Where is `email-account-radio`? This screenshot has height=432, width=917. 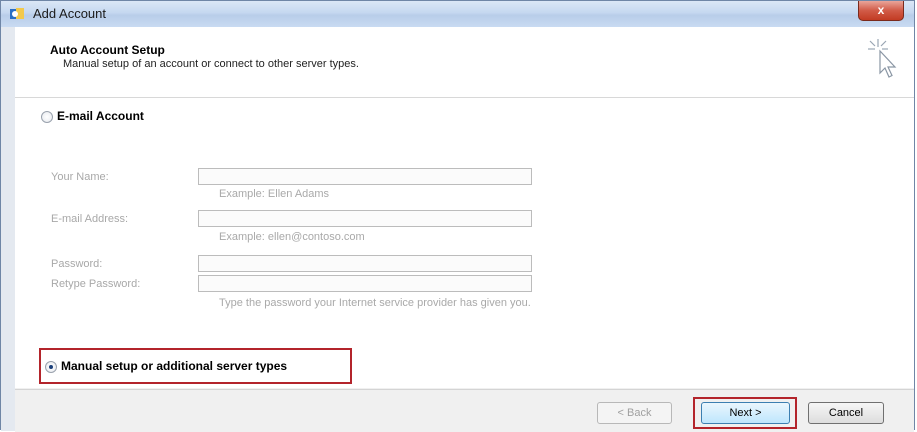
email-account-radio is located at coordinates (47, 117).